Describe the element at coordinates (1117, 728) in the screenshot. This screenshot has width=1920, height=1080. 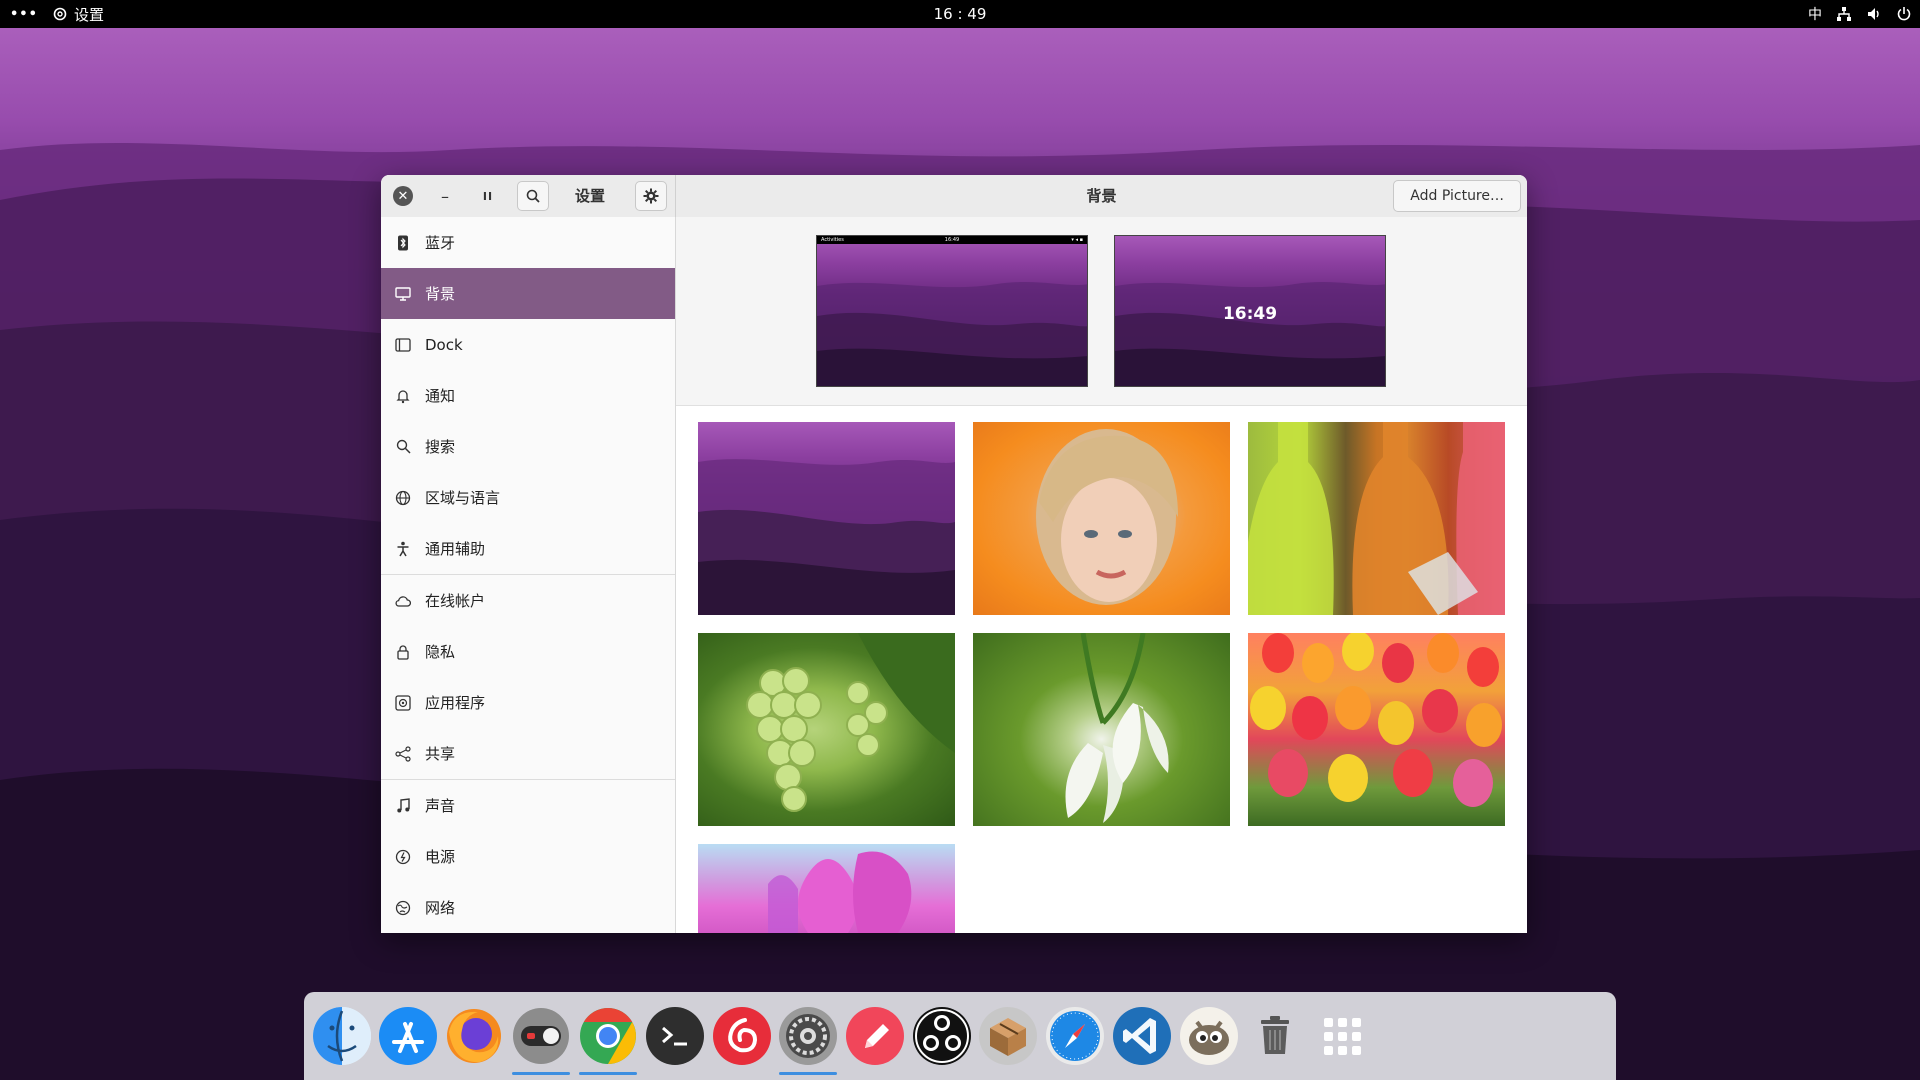
I see `thumb-snowdrops` at that location.